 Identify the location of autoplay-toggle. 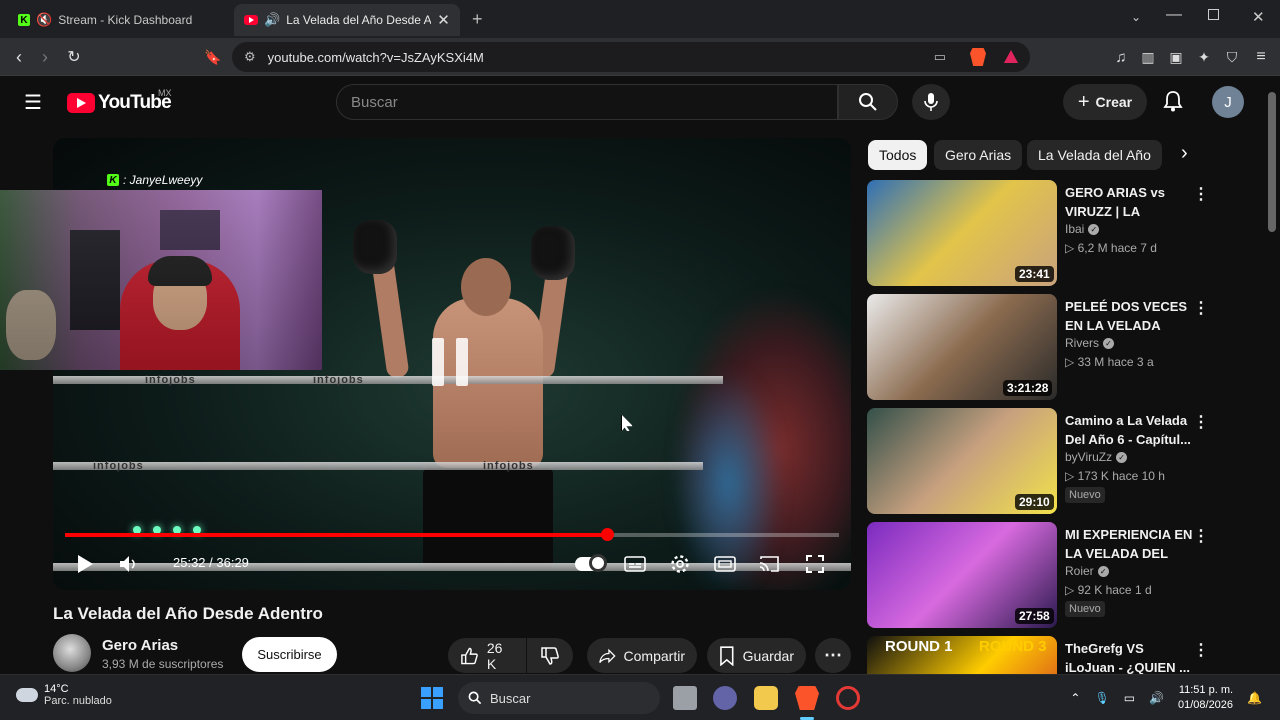
(591, 563).